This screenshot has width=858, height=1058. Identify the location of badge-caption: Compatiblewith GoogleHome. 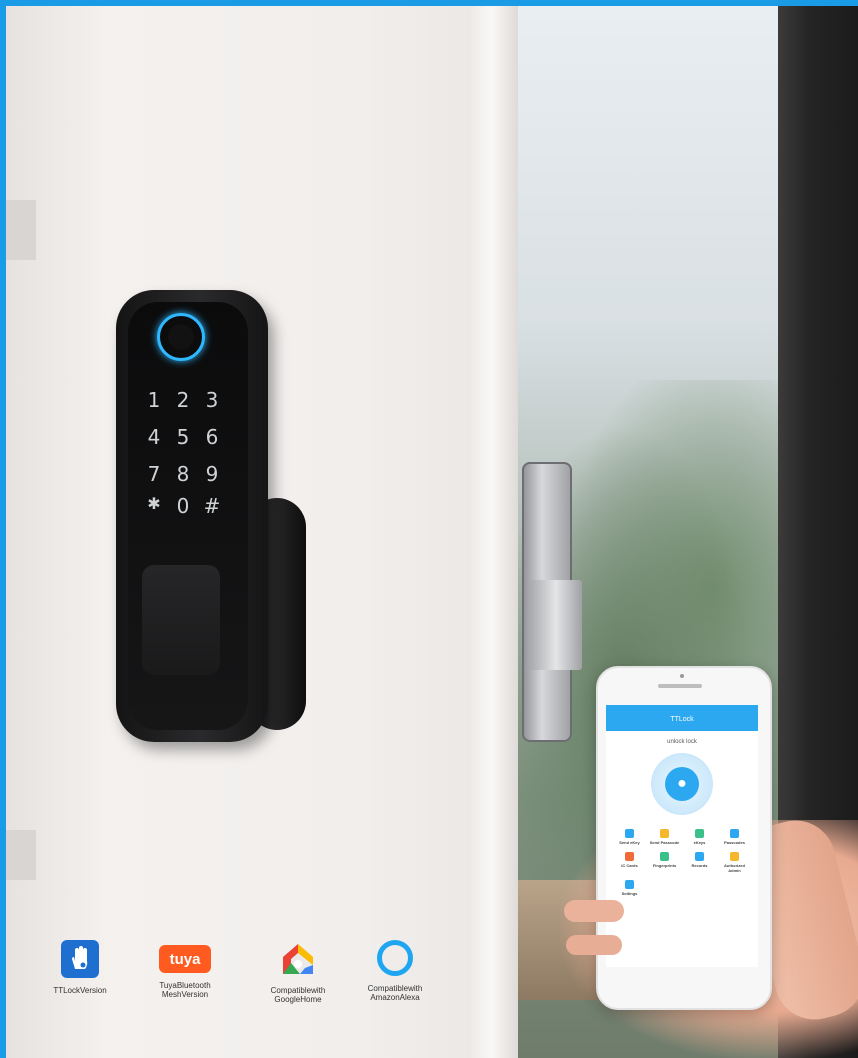
(298, 995).